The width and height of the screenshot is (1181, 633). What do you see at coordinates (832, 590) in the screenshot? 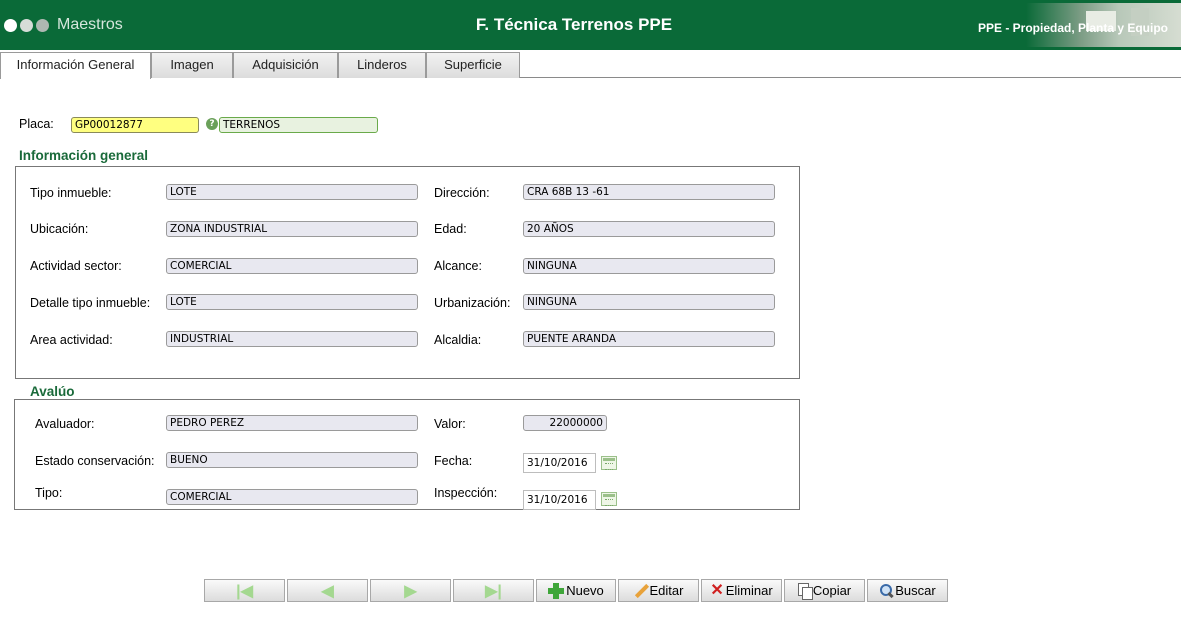
I see `copiar-label: Copiar` at bounding box center [832, 590].